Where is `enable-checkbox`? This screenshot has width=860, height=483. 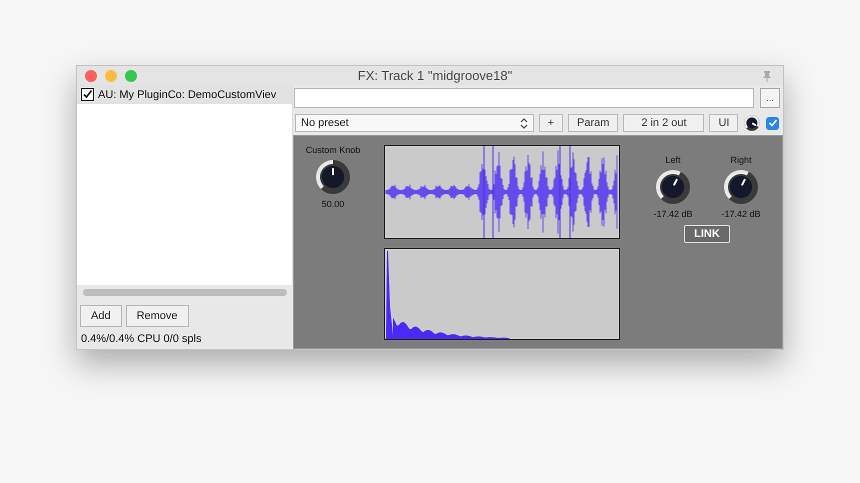 enable-checkbox is located at coordinates (773, 123).